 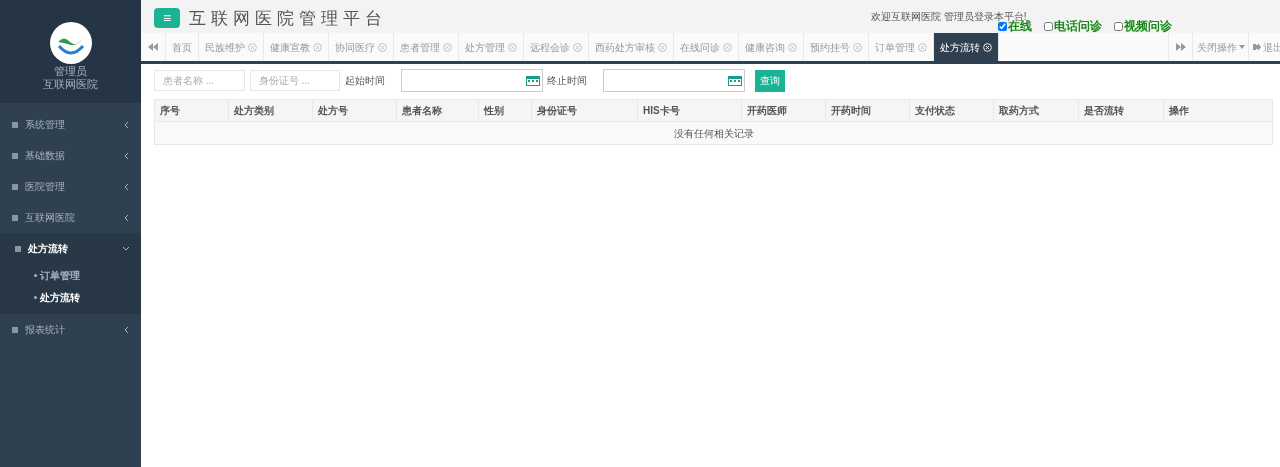 I want to click on page-tab: 民族维护, so click(x=231, y=47).